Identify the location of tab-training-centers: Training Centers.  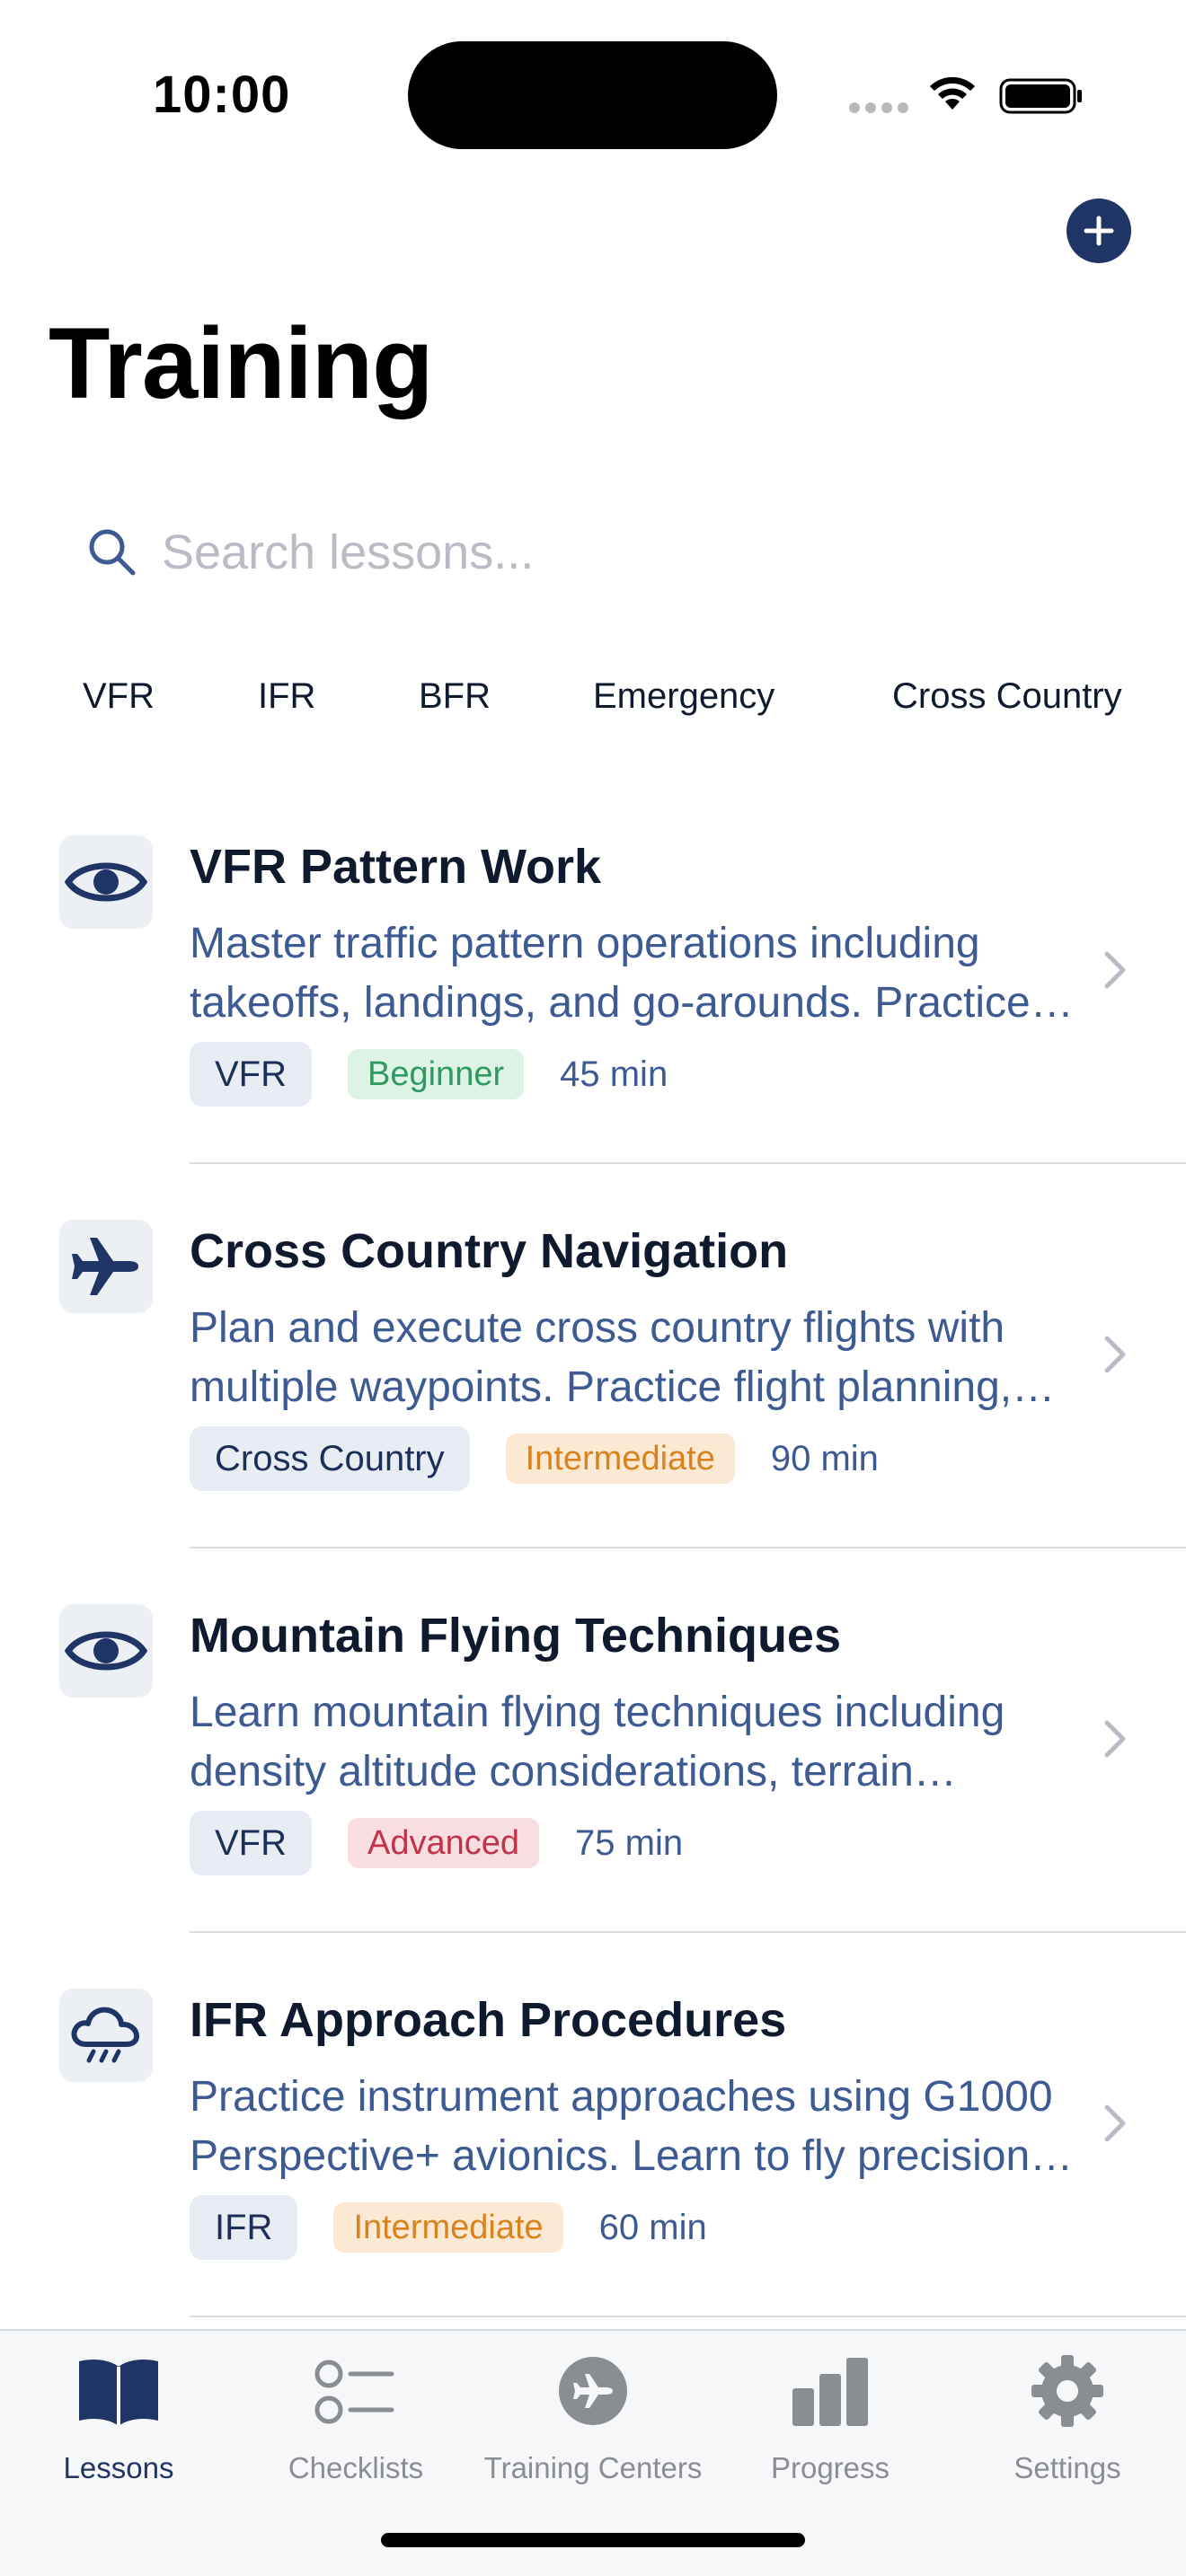
(593, 2420).